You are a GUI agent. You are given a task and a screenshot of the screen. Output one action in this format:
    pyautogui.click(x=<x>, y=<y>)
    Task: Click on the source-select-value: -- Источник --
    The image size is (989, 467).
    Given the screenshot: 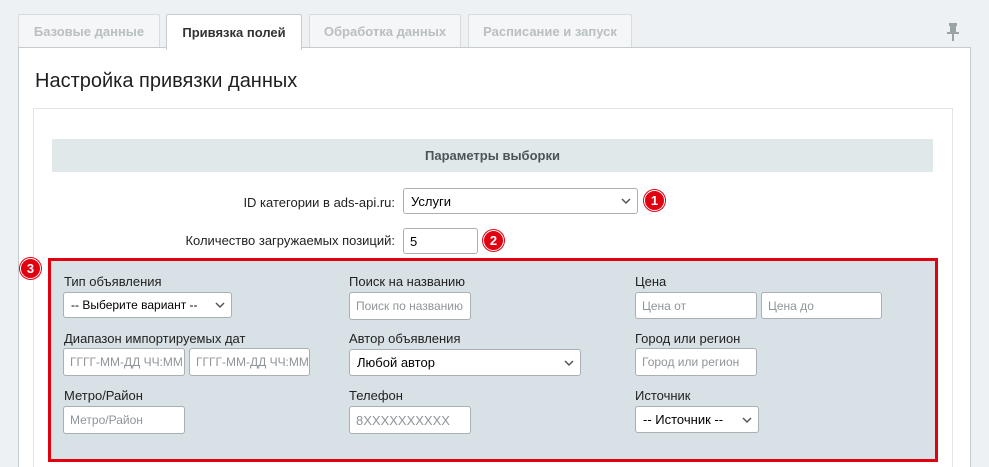 What is the action you would take?
    pyautogui.click(x=683, y=419)
    